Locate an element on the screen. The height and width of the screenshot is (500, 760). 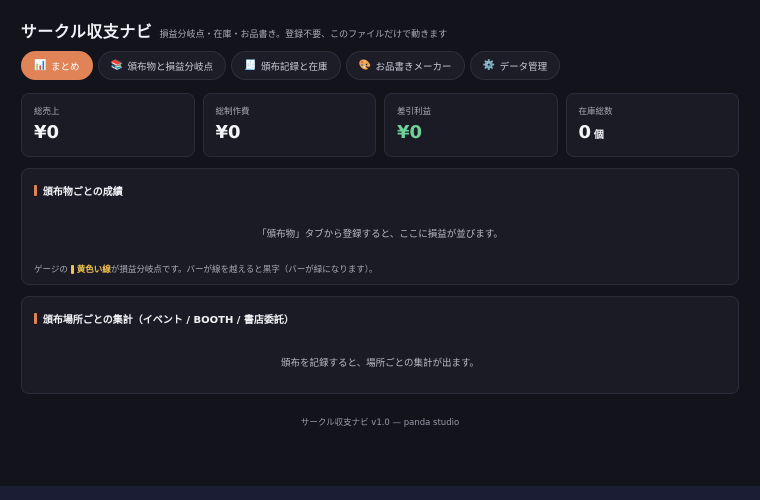
tab-label: 頒布物と損益分岐点 is located at coordinates (170, 67).